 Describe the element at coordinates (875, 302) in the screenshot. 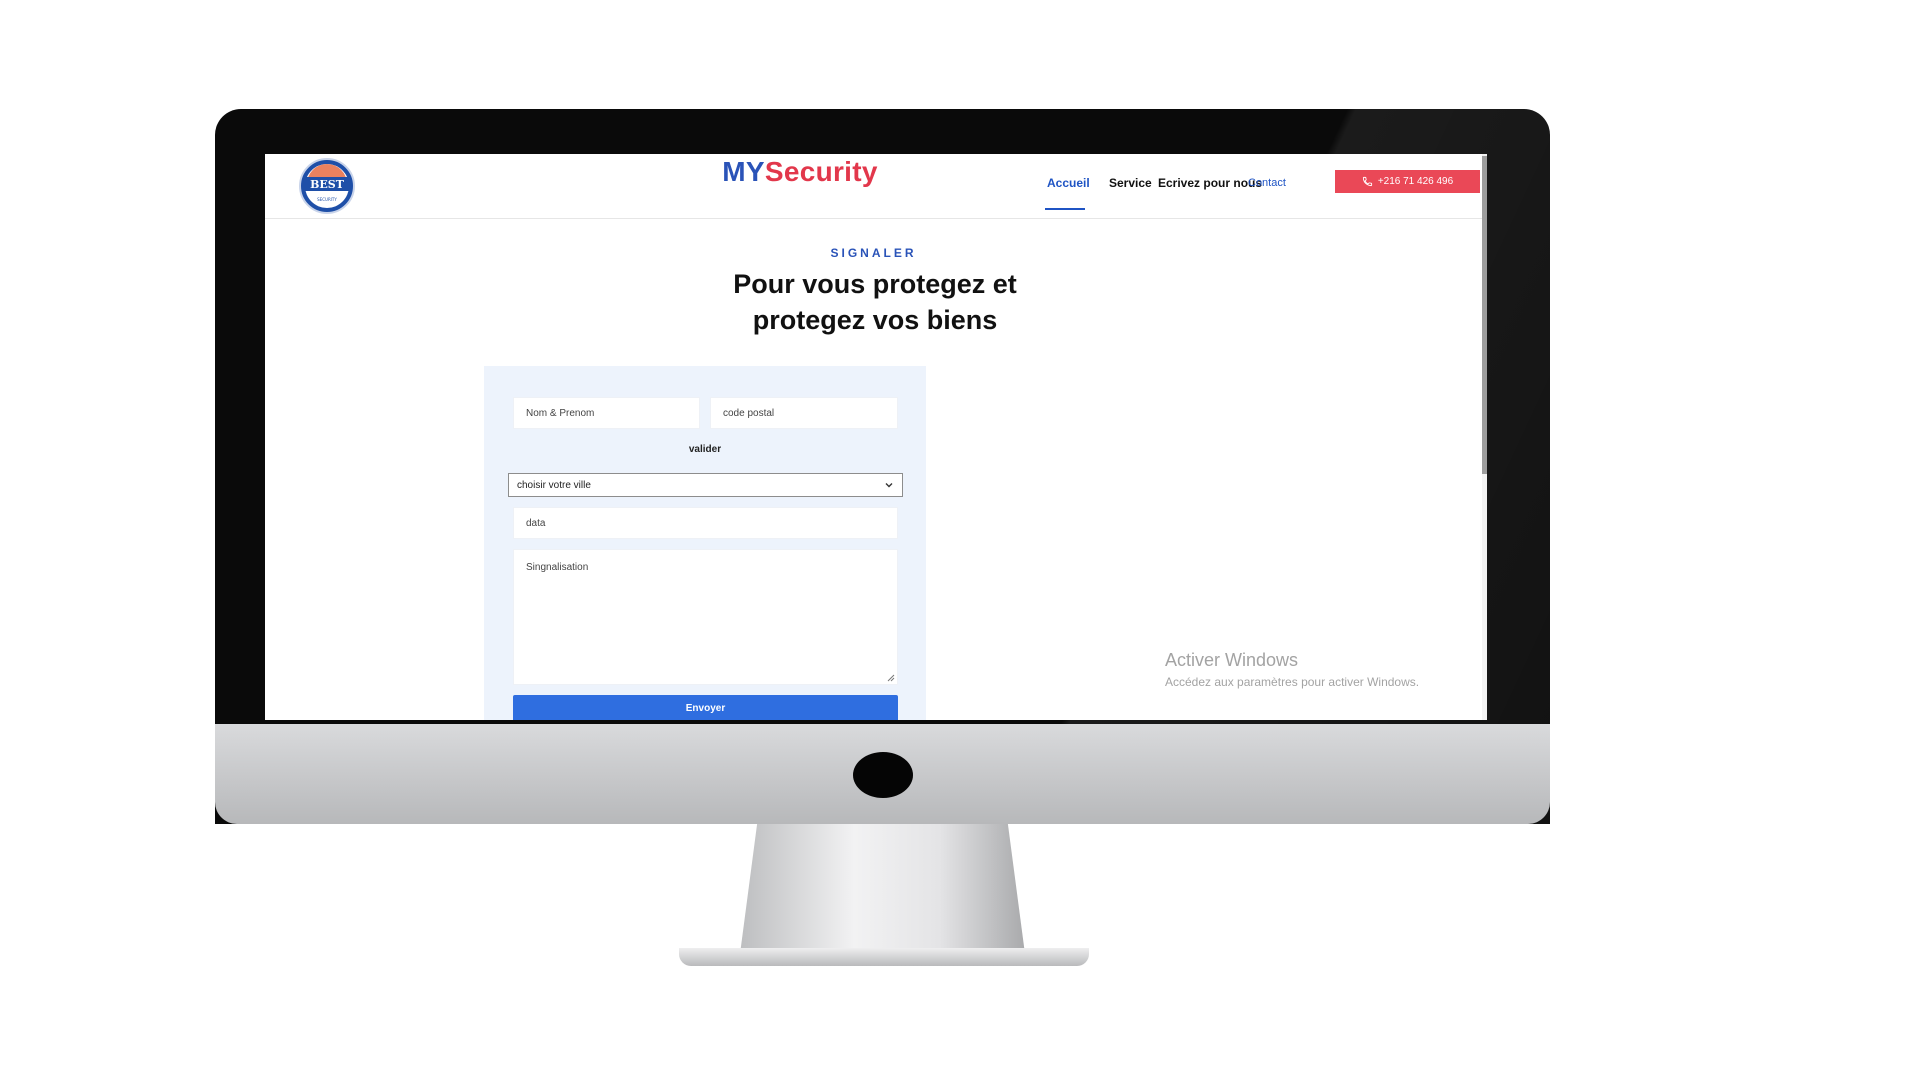

I see `section-headline: Pour vous protegez et protegez vos biens` at that location.